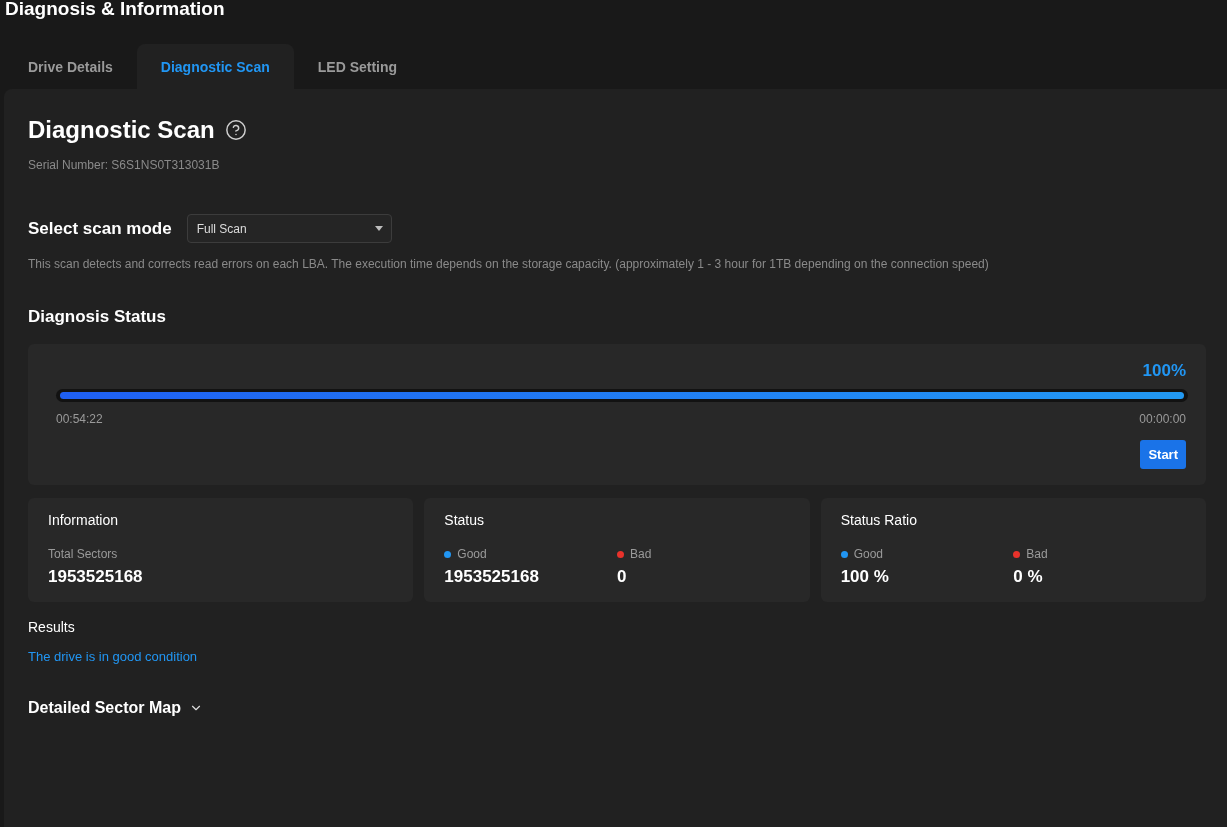 Image resolution: width=1227 pixels, height=827 pixels. Describe the element at coordinates (289, 228) in the screenshot. I see `scan-mode-dropdown: Full Scan` at that location.